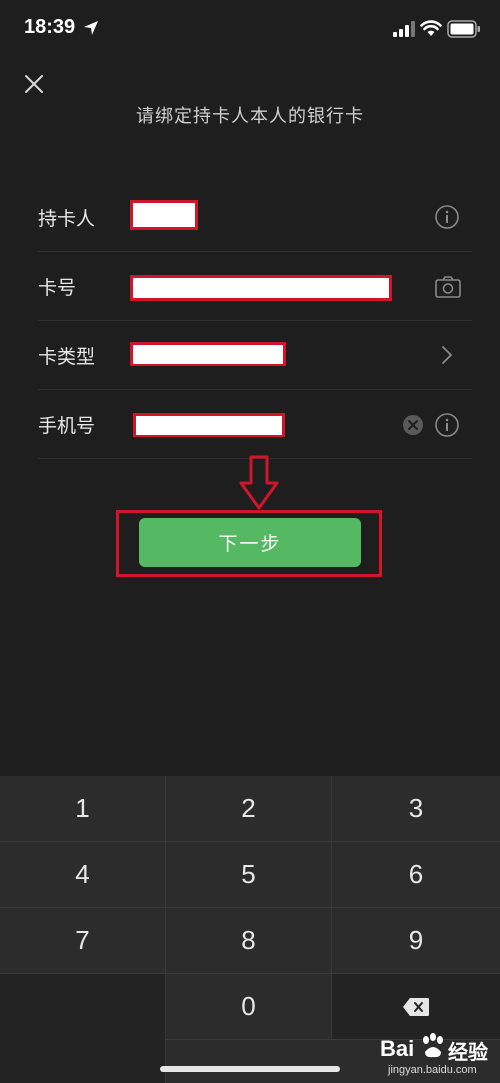 Image resolution: width=500 pixels, height=1083 pixels. Describe the element at coordinates (249, 875) in the screenshot. I see `key-5: 5` at that location.